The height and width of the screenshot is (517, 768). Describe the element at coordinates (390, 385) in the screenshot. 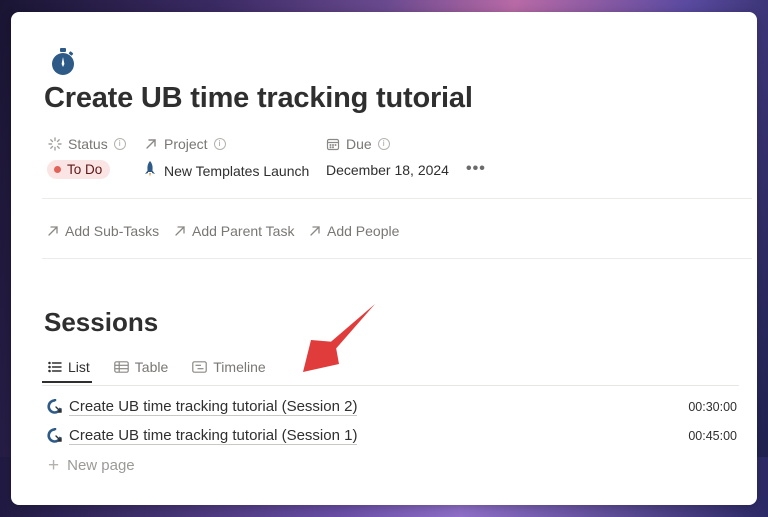

I see `tab-underline` at that location.